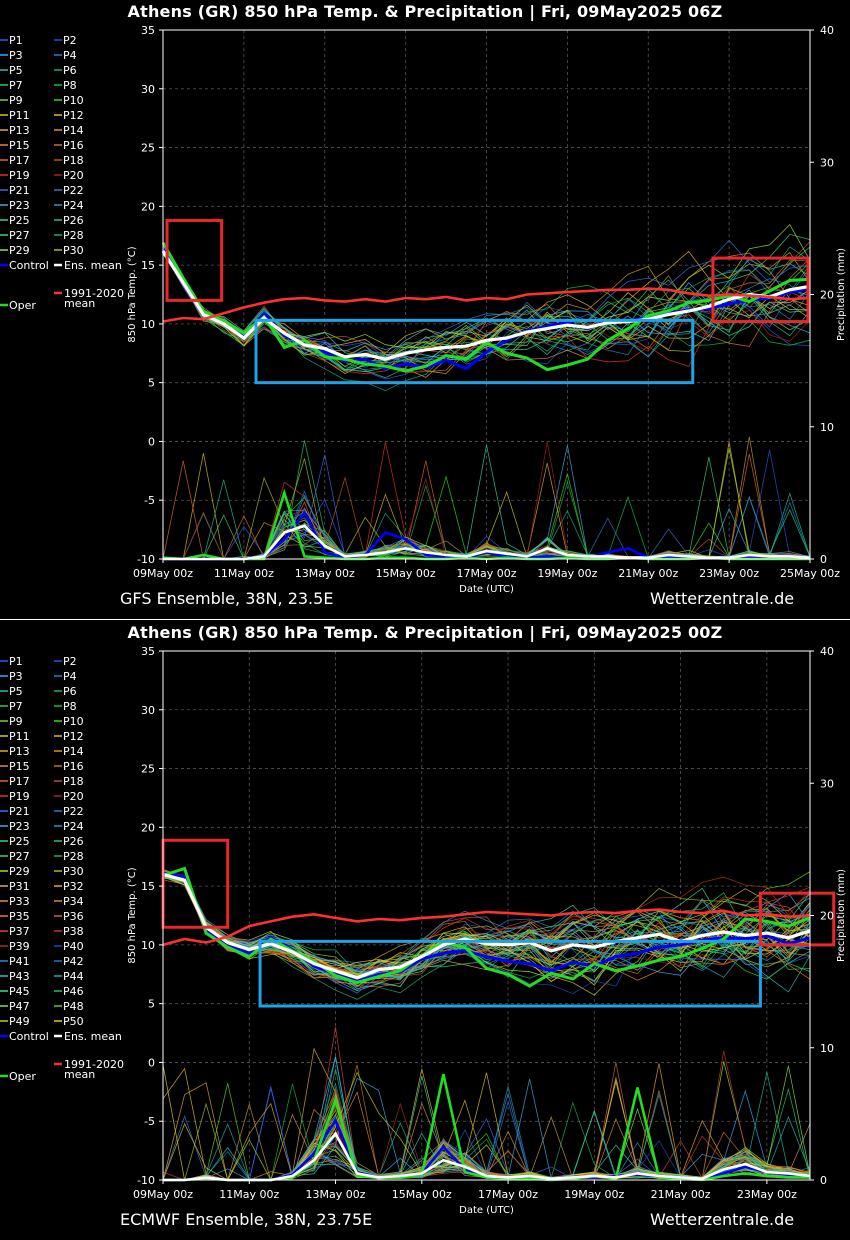 The image size is (850, 1240). I want to click on legend-label: P50, so click(73, 1021).